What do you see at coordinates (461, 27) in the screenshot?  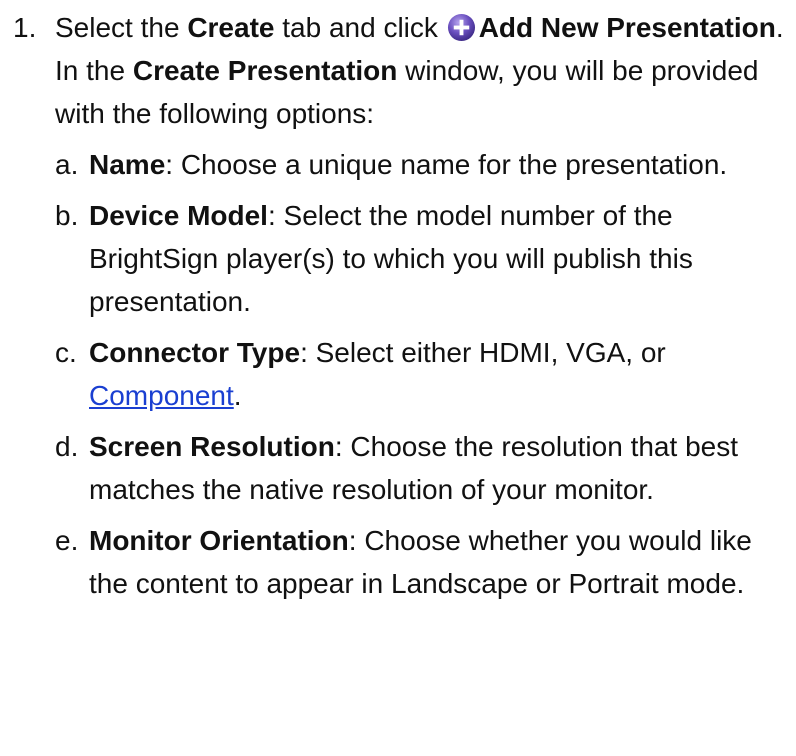 I see `plus-circle-icon` at bounding box center [461, 27].